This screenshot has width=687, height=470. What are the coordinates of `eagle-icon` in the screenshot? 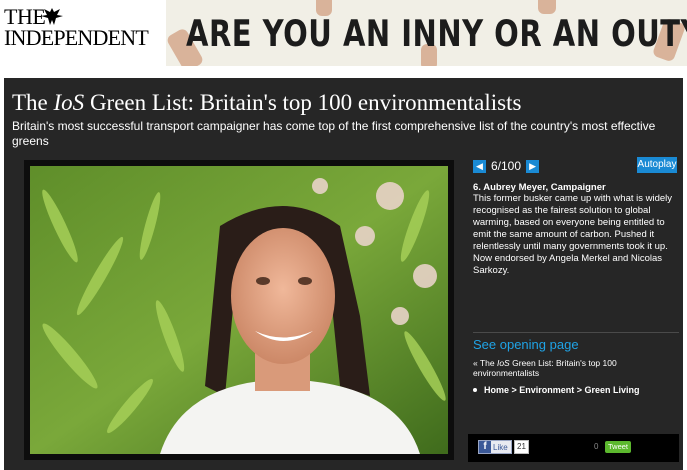 It's located at (52, 16).